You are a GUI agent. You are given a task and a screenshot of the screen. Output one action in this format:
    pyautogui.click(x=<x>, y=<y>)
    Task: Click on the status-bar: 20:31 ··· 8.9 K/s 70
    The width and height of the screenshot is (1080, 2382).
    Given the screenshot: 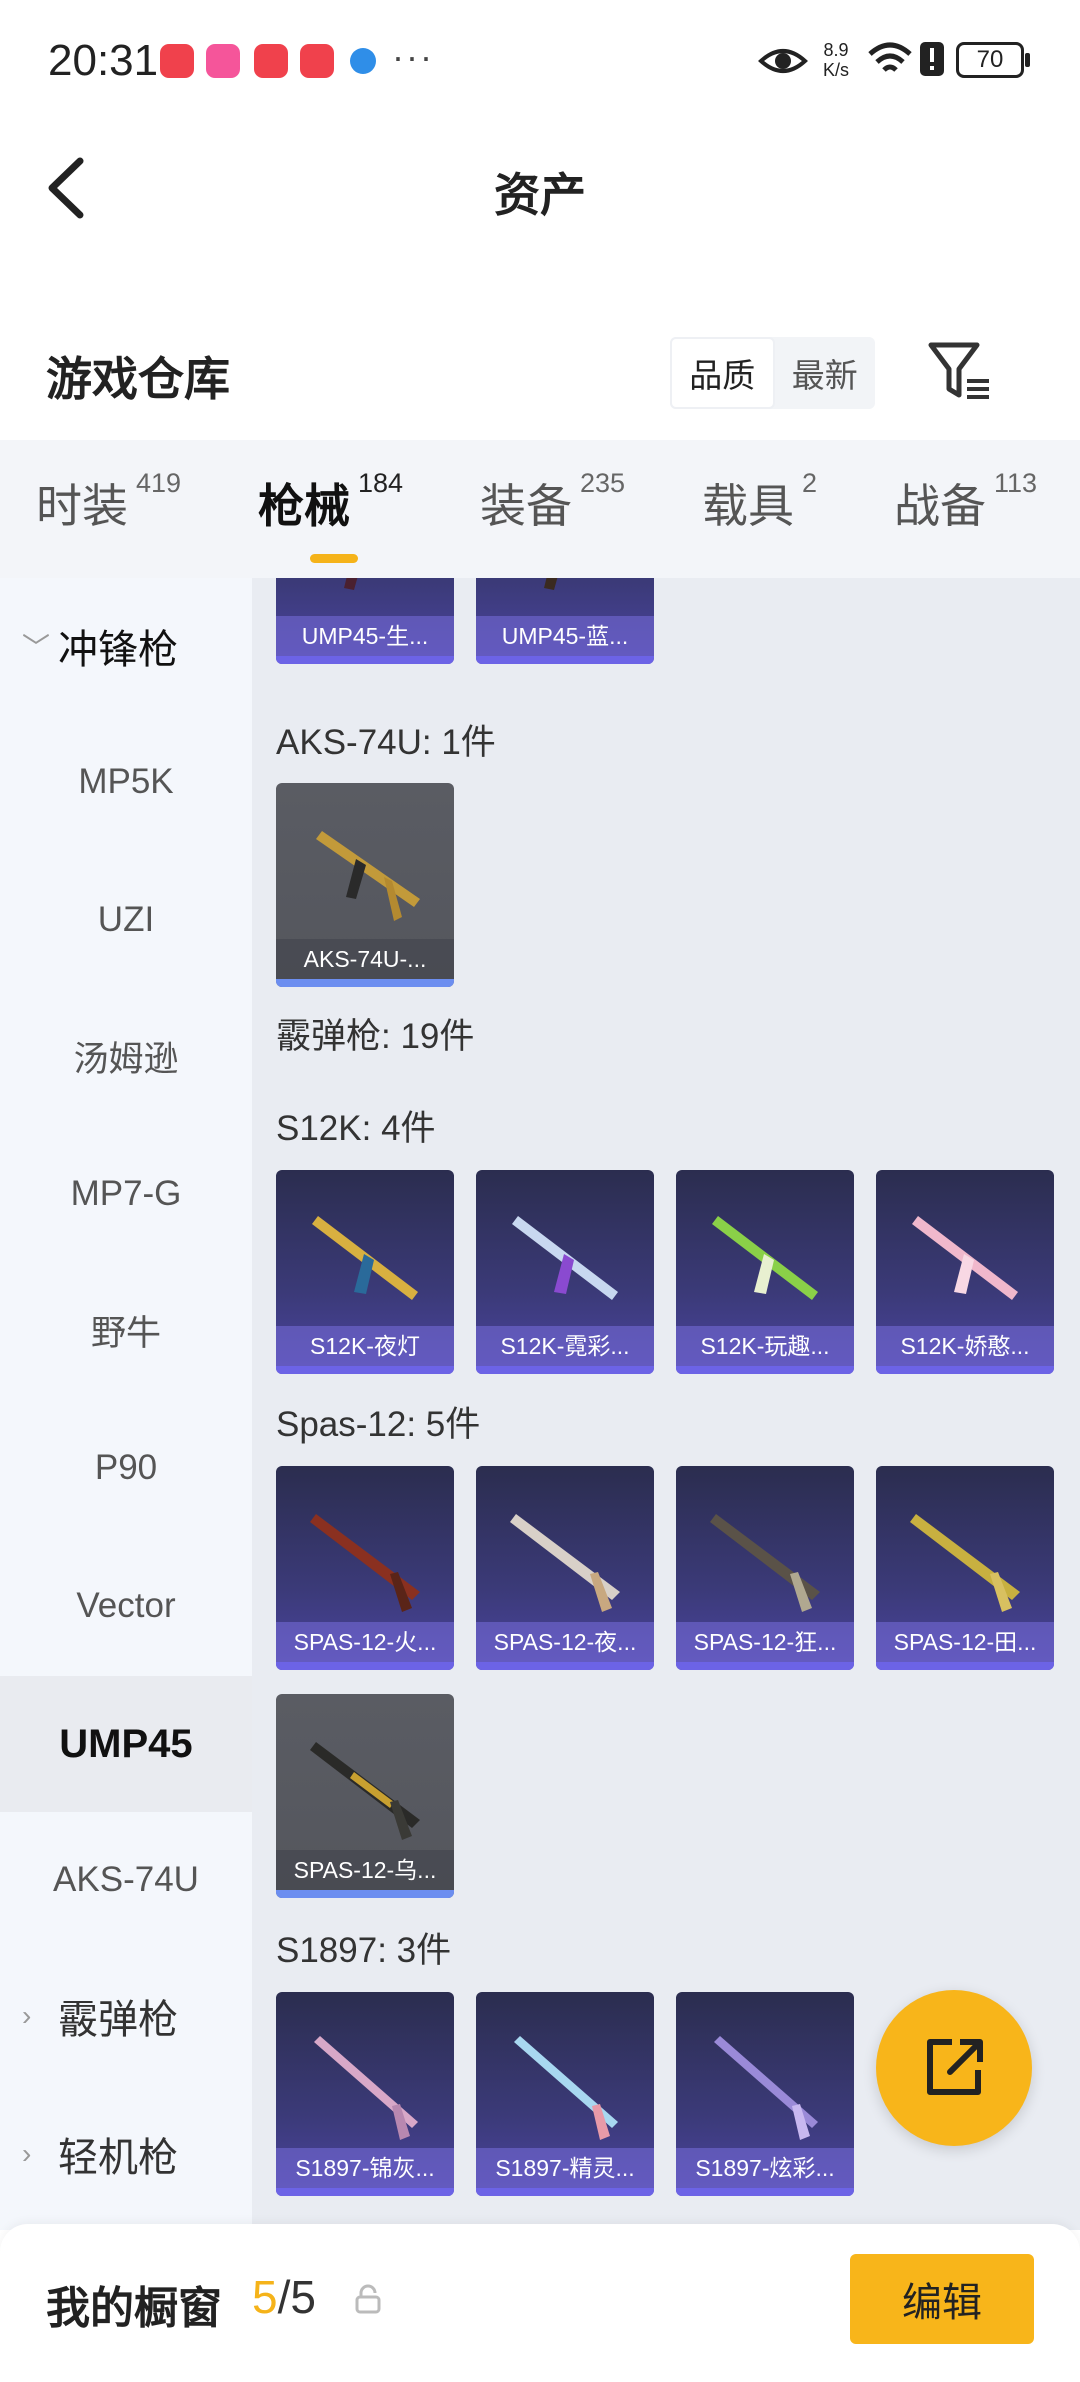 What is the action you would take?
    pyautogui.click(x=540, y=62)
    